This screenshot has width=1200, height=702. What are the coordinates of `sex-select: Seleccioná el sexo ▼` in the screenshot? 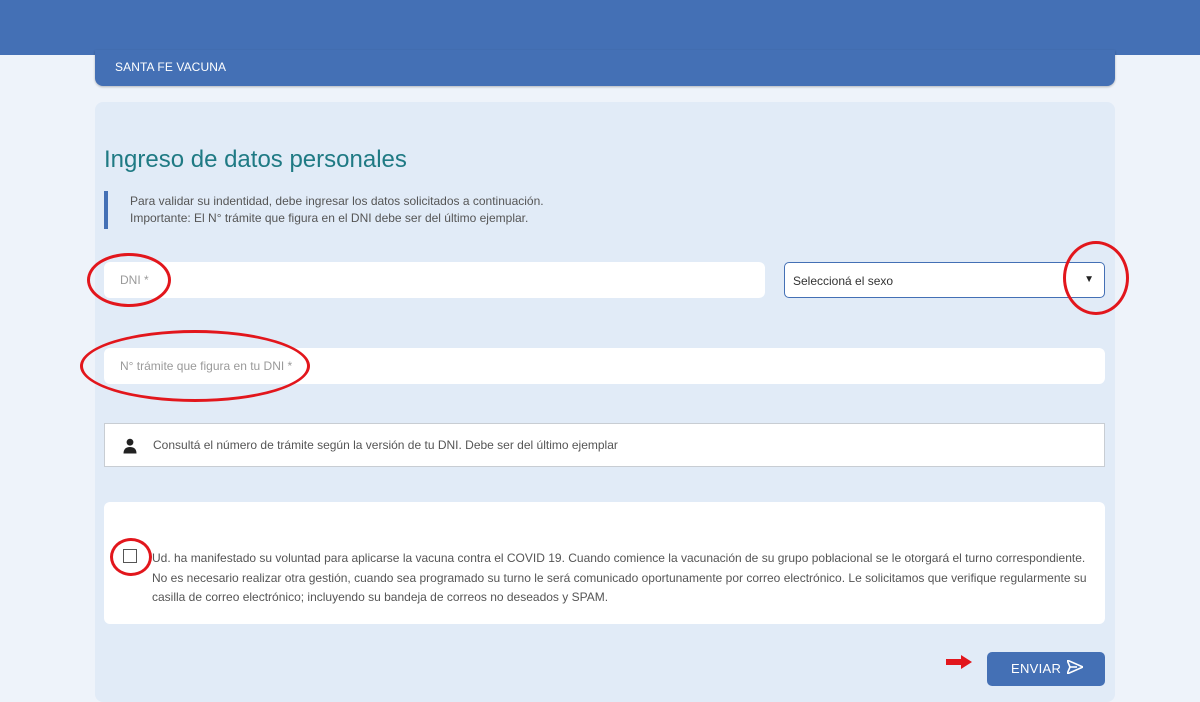 It's located at (944, 280).